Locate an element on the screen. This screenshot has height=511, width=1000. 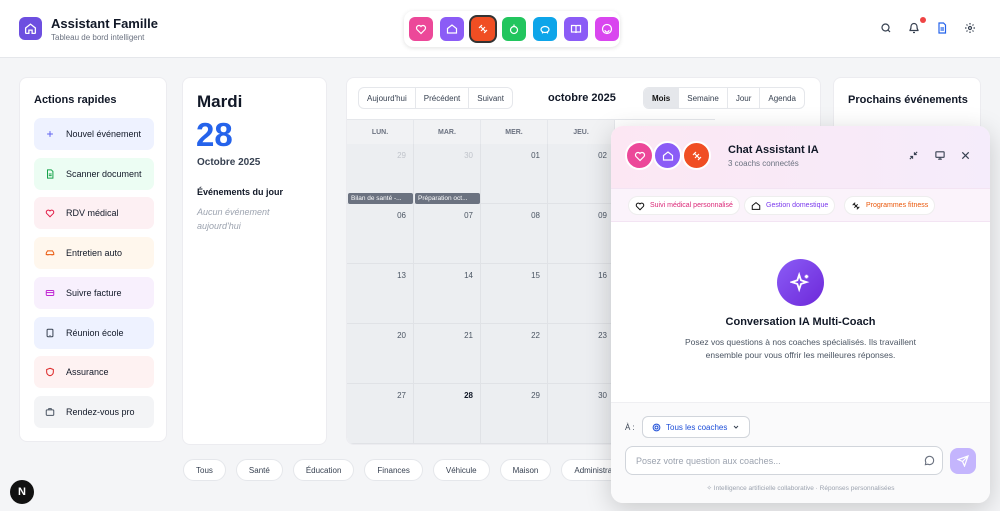
category-filter-button: Maison is located at coordinates (525, 470).